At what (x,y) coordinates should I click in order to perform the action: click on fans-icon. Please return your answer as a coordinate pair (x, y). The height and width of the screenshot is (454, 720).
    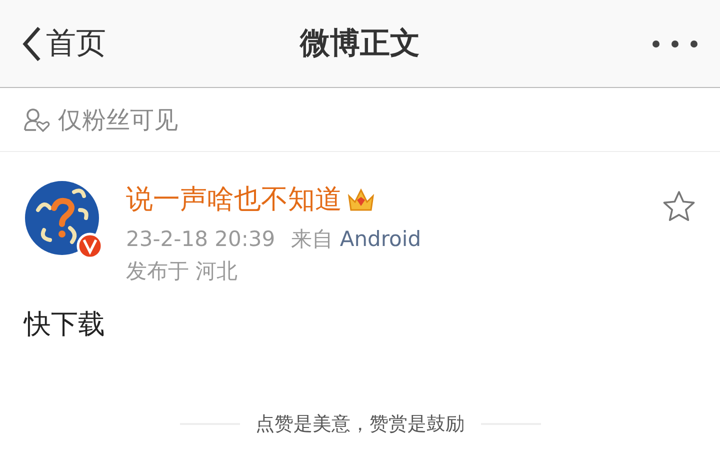
    Looking at the image, I should click on (37, 120).